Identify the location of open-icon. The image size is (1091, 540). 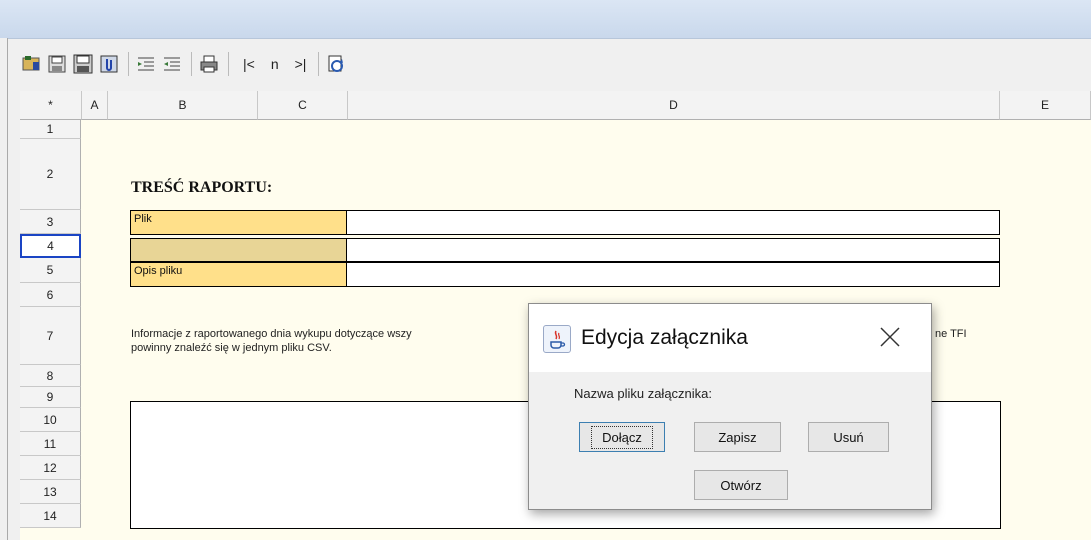
(31, 64).